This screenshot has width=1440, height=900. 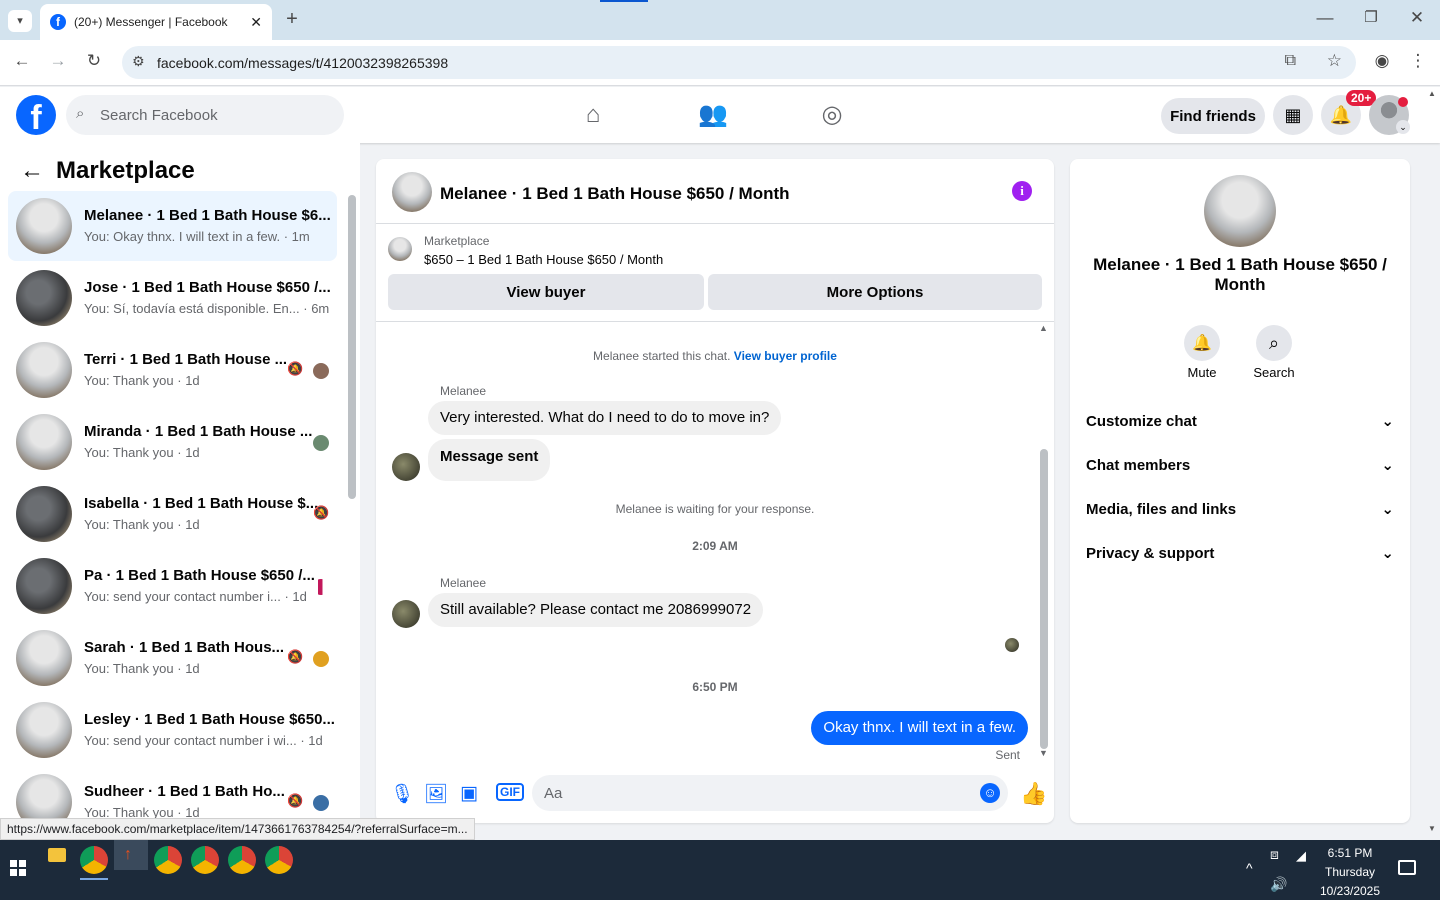 I want to click on browser-tab: f (20+) Messenger | Facebook ✕, so click(x=156, y=22).